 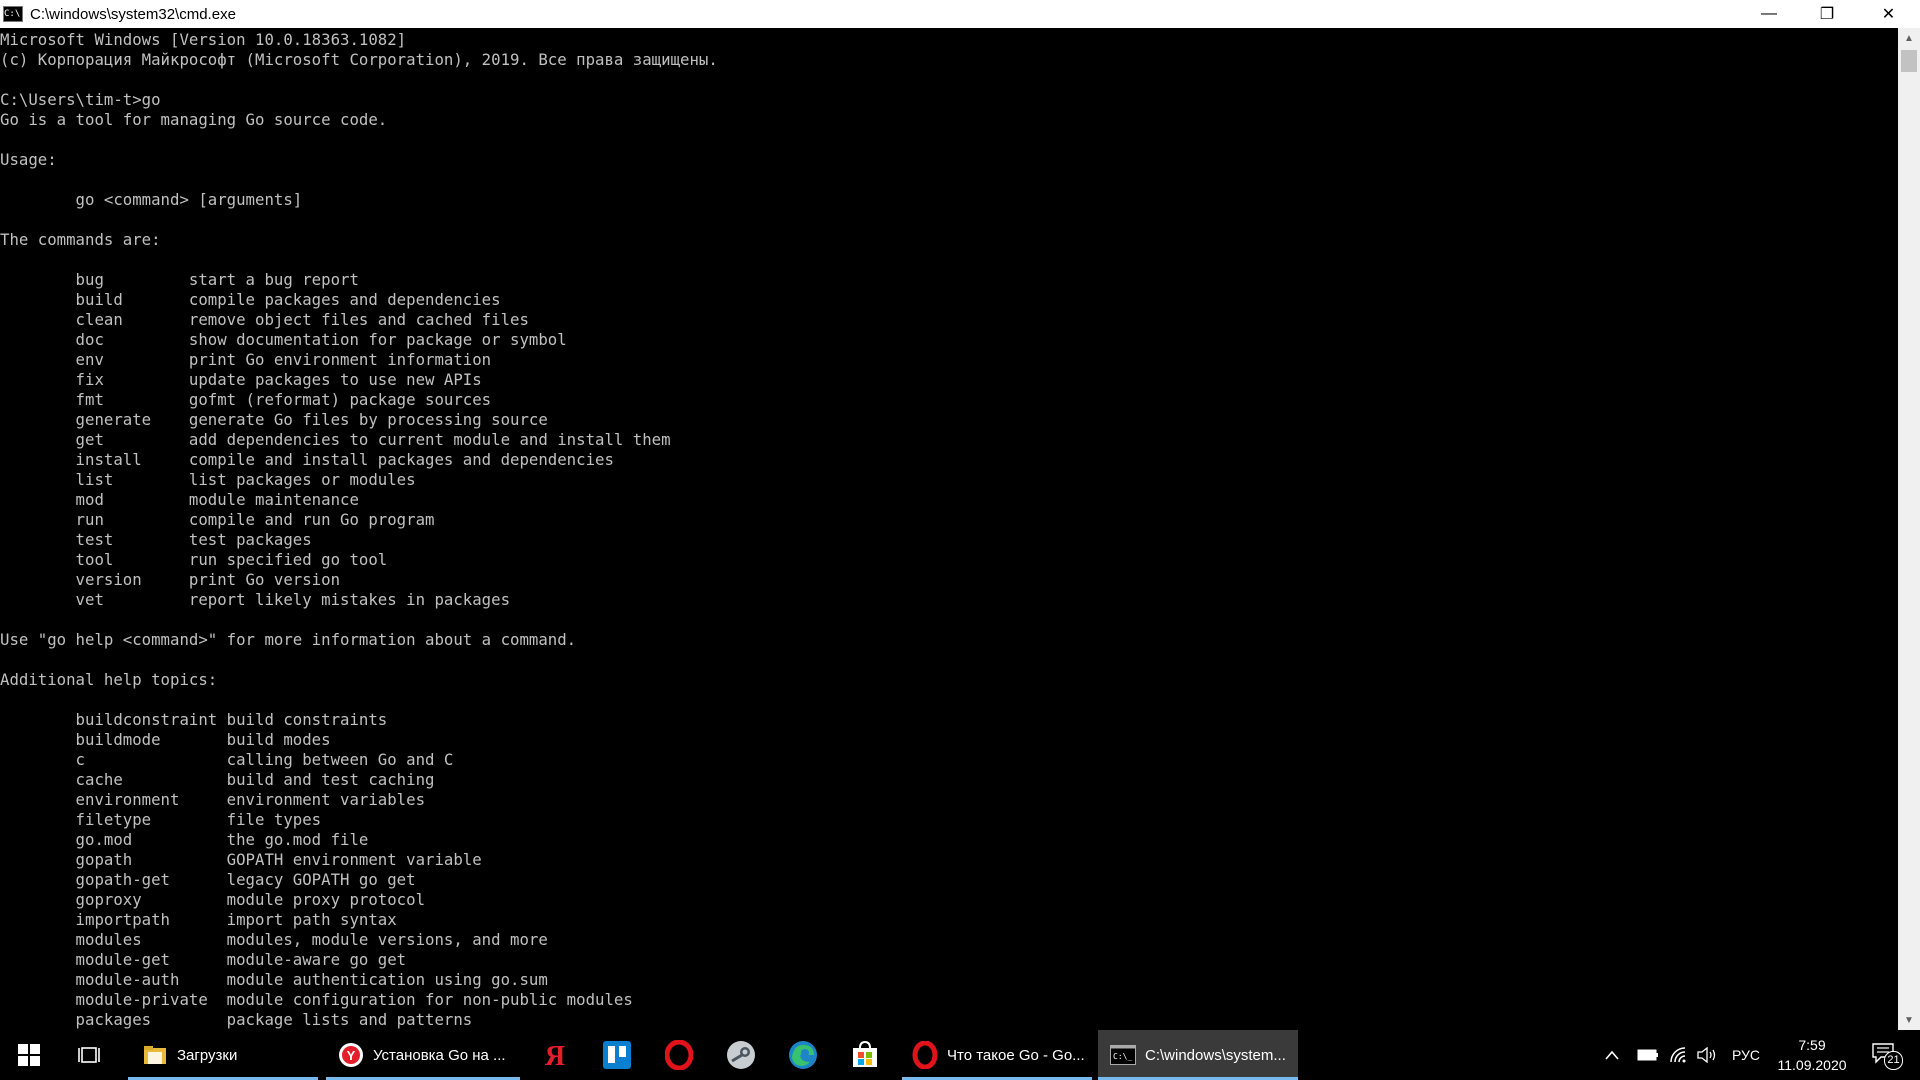 I want to click on show-hidden-icons-button, so click(x=1612, y=1055).